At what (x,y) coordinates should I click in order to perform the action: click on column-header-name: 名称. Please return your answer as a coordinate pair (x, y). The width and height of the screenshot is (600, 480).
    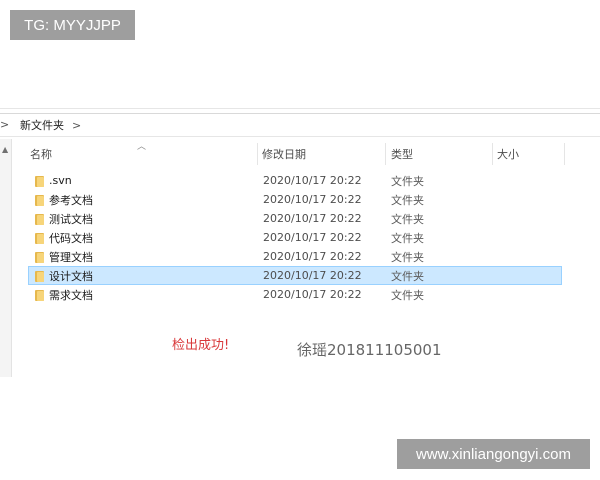
    Looking at the image, I should click on (41, 154).